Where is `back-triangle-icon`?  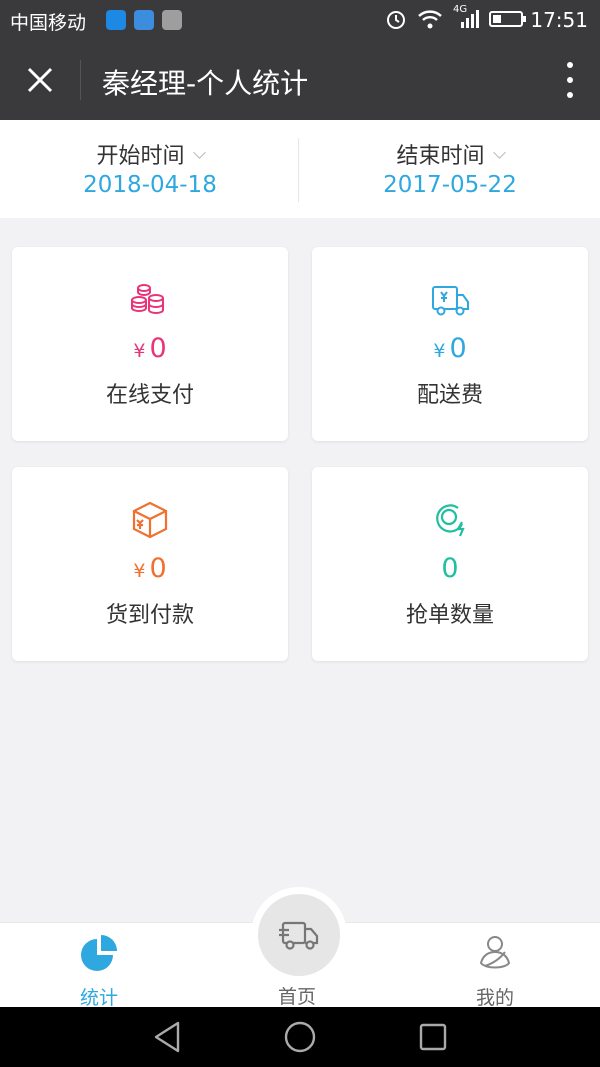 back-triangle-icon is located at coordinates (167, 1037).